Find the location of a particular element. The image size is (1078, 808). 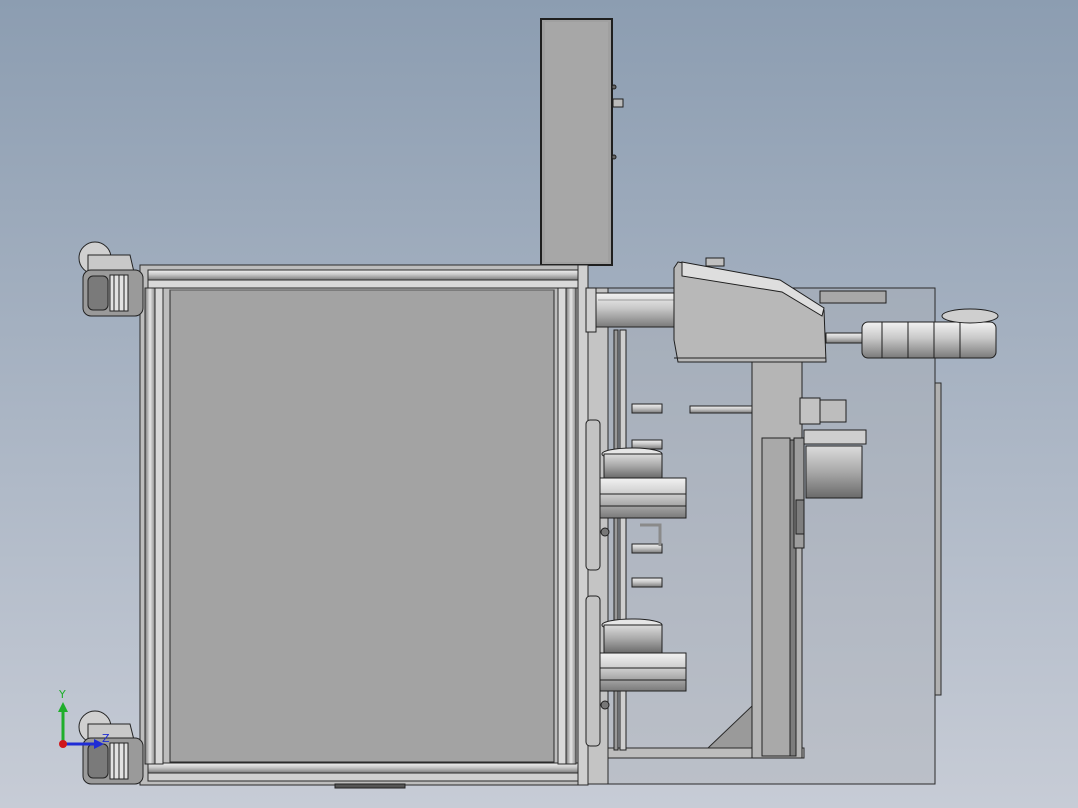

base-plate is located at coordinates (370, 786).